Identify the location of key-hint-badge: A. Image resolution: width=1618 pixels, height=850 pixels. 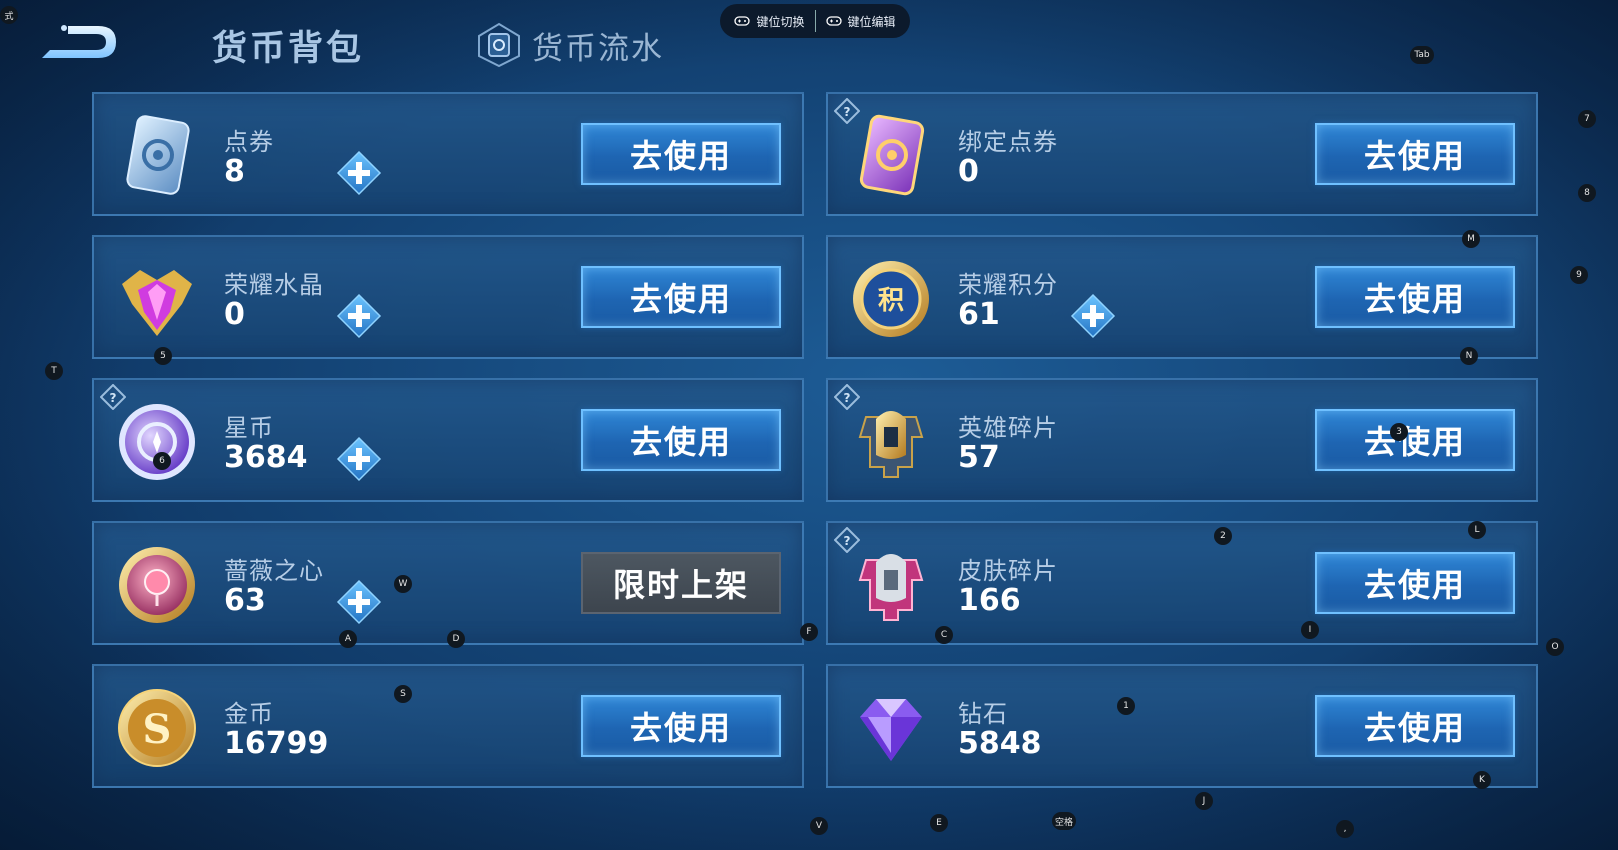
(348, 639).